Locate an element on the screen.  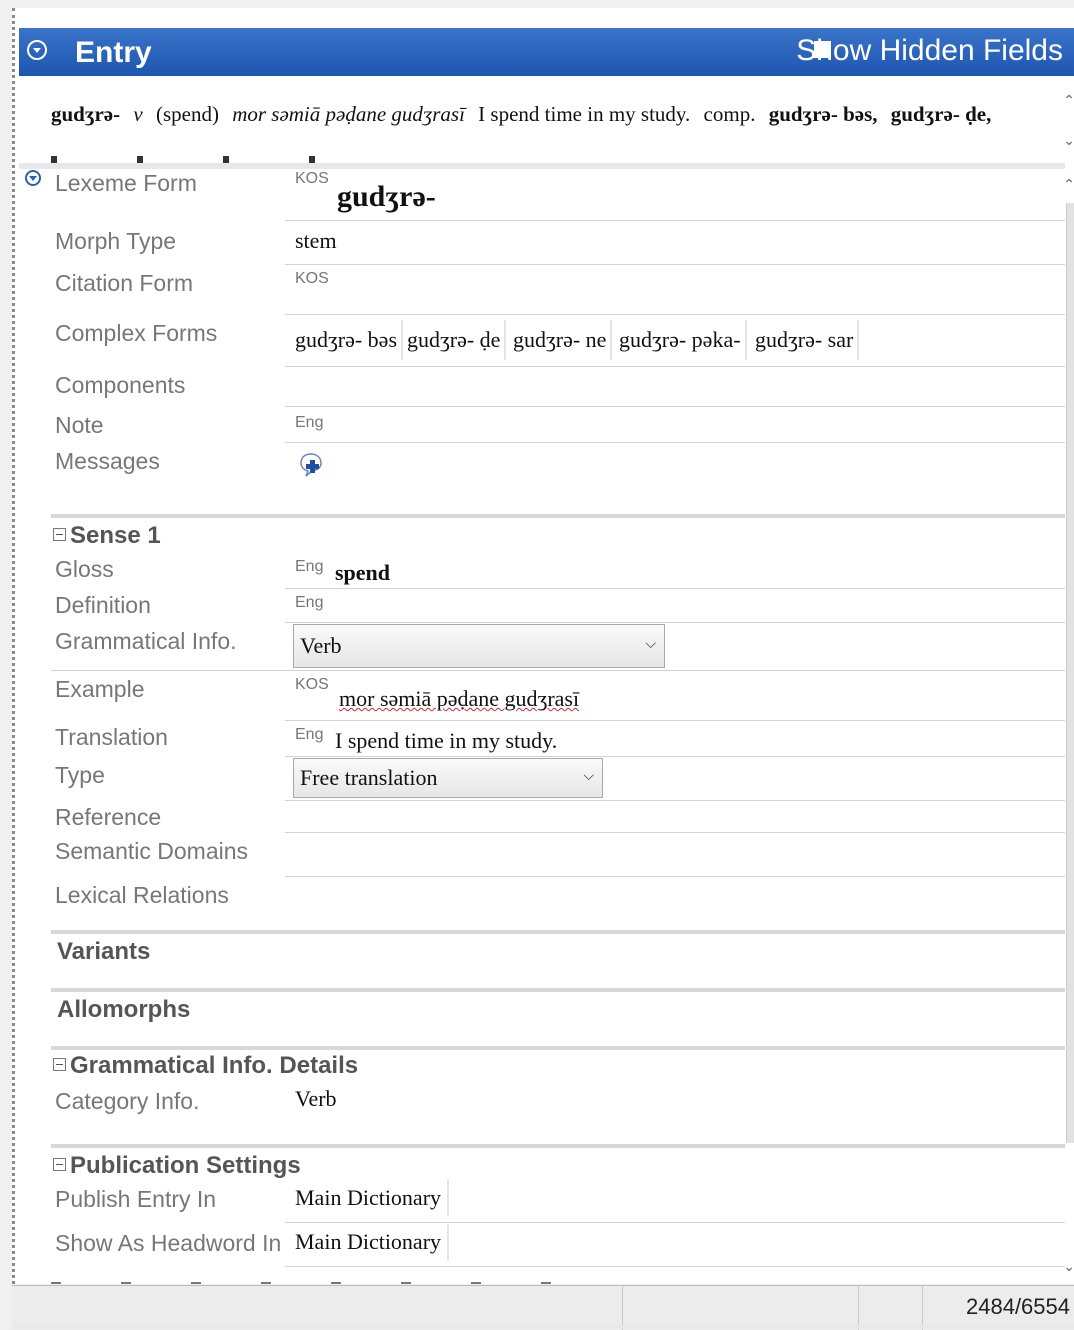
gloss-ws: Eng is located at coordinates (309, 566).